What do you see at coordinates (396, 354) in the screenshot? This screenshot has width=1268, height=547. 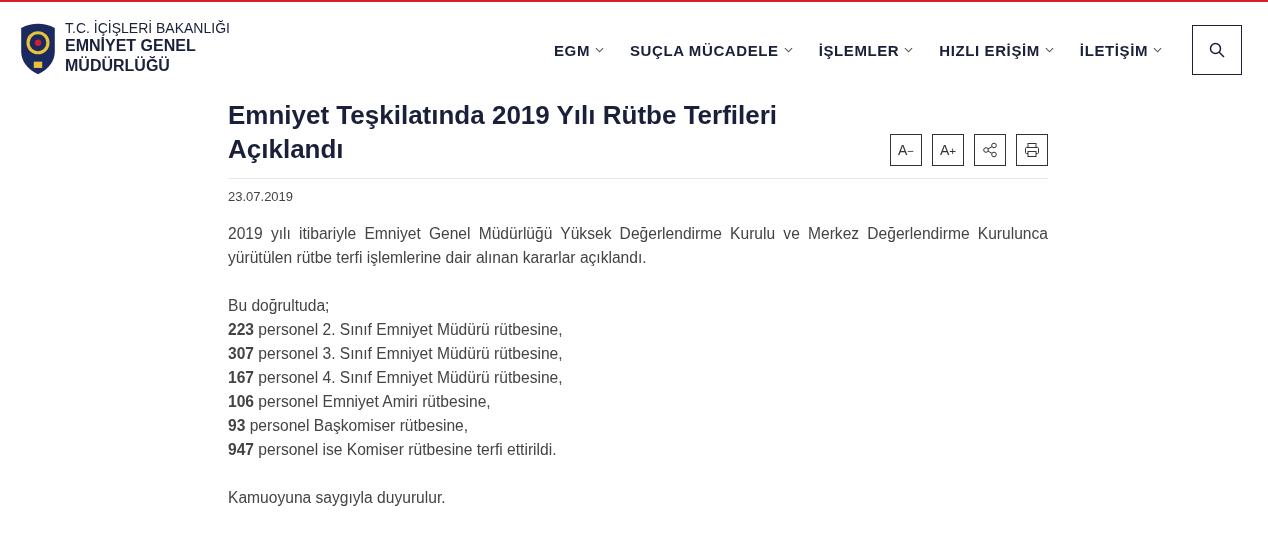 I see `body-text: 307 personel 3. Sınıf Emniyet Müdürü rütbesine,` at bounding box center [396, 354].